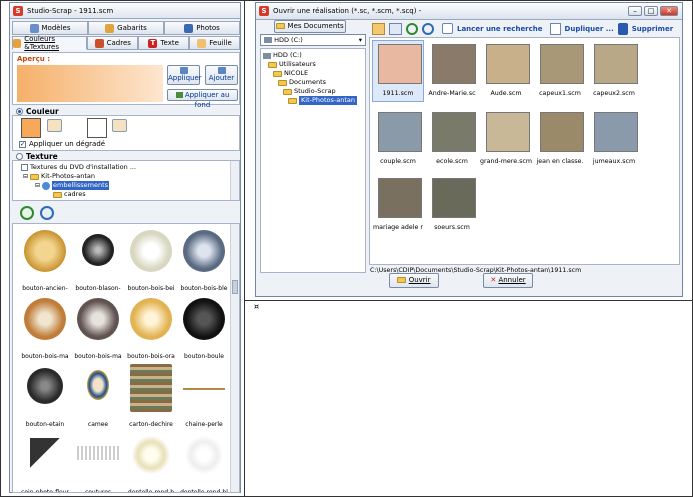 This screenshot has height=497, width=693. What do you see at coordinates (314, 55) in the screenshot?
I see `folder-hdd: HDD (C:)` at bounding box center [314, 55].